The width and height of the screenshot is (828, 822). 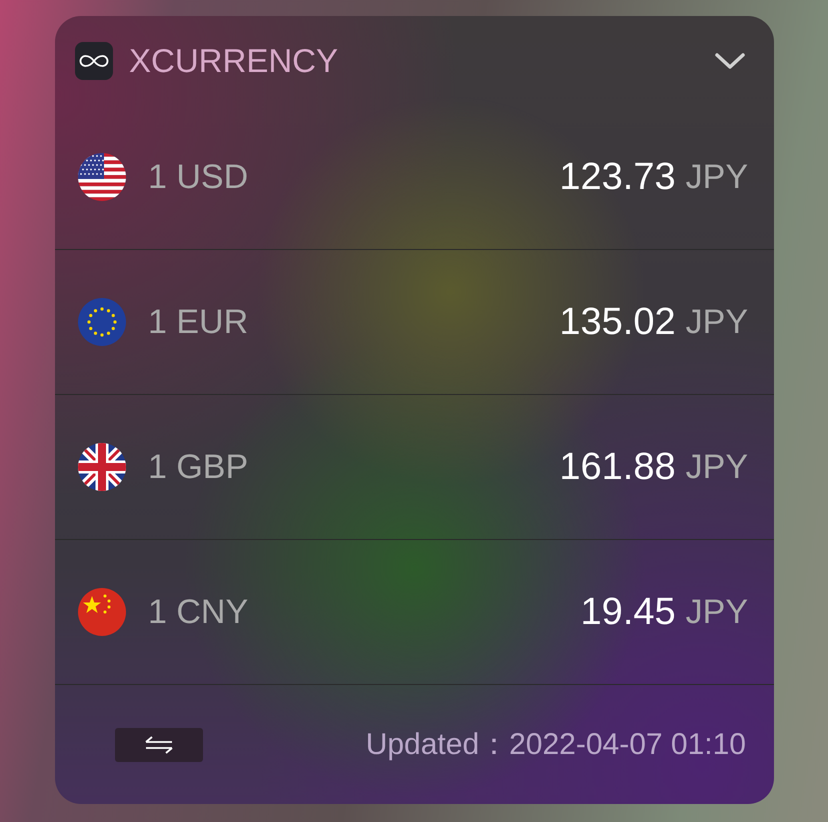 I want to click on swap-icon, so click(x=159, y=745).